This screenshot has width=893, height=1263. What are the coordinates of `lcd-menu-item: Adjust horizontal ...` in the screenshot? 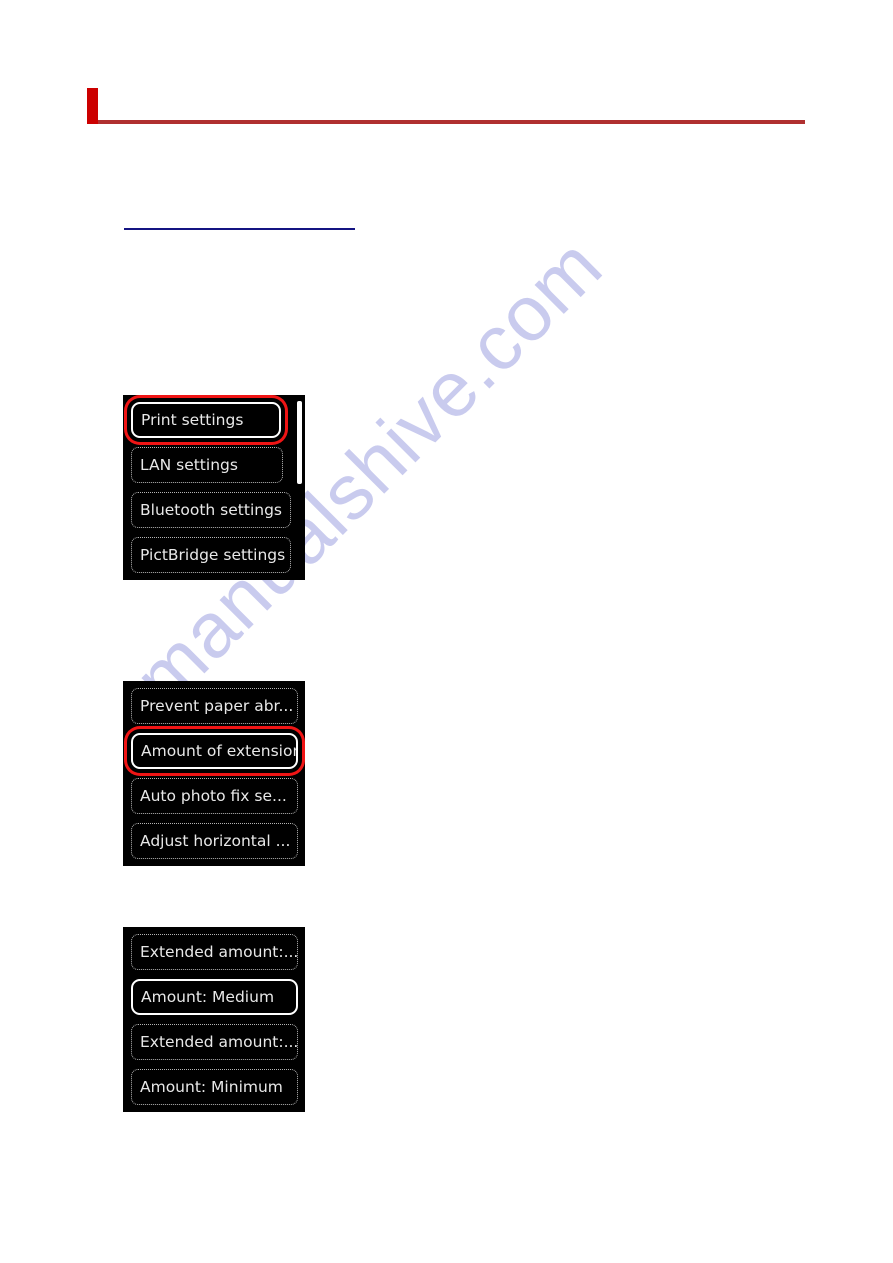 It's located at (214, 841).